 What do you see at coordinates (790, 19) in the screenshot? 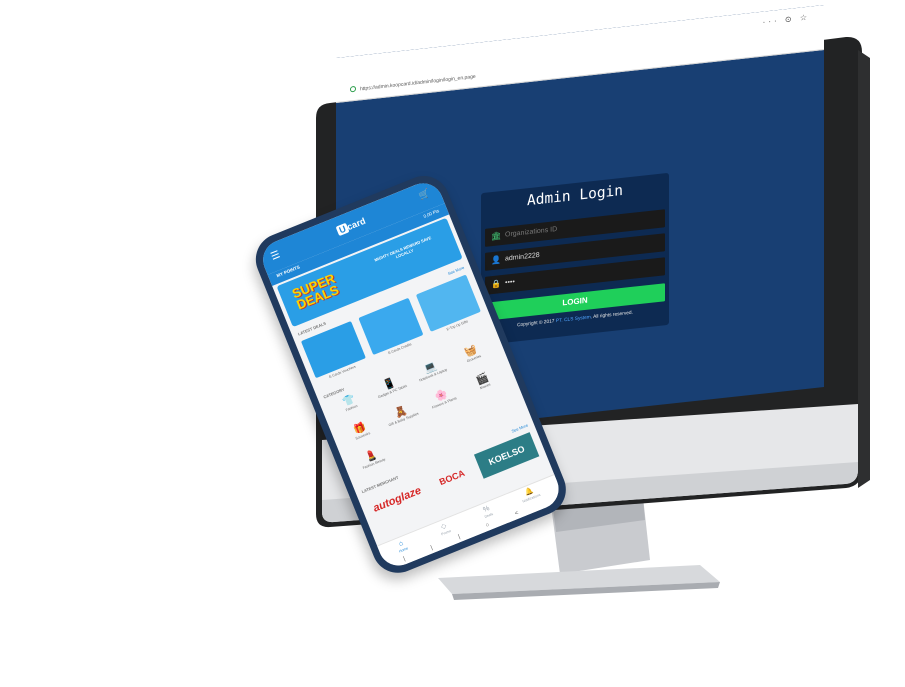
I see `pocket-icon: ⊙` at bounding box center [790, 19].